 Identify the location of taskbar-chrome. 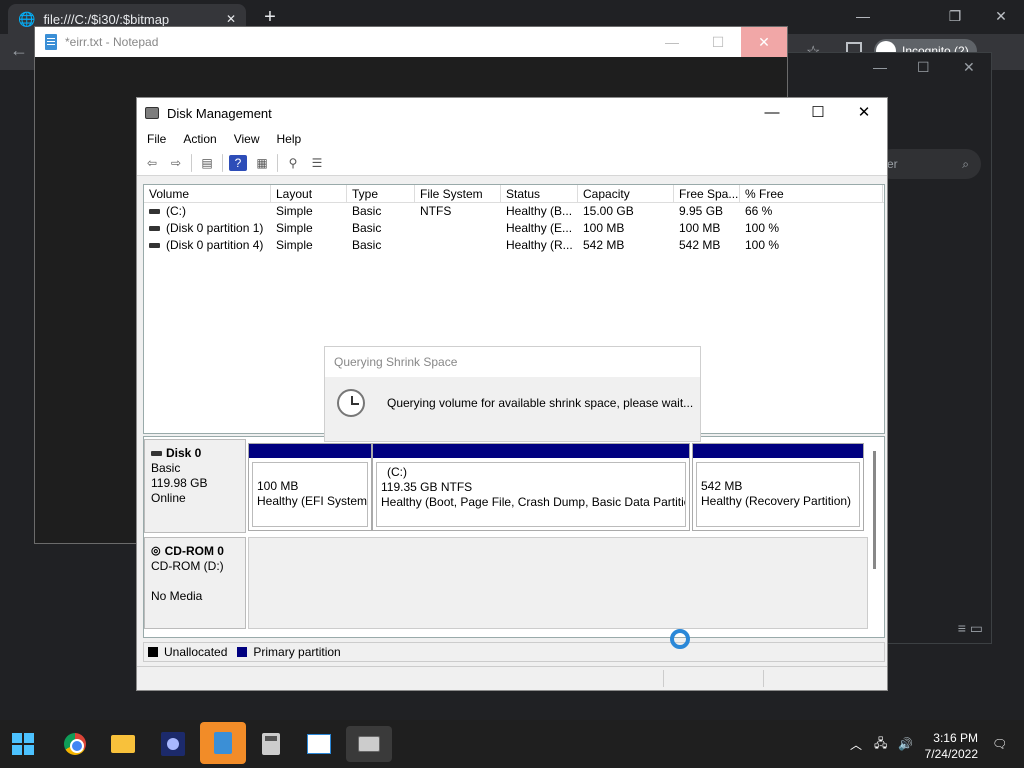
(75, 744).